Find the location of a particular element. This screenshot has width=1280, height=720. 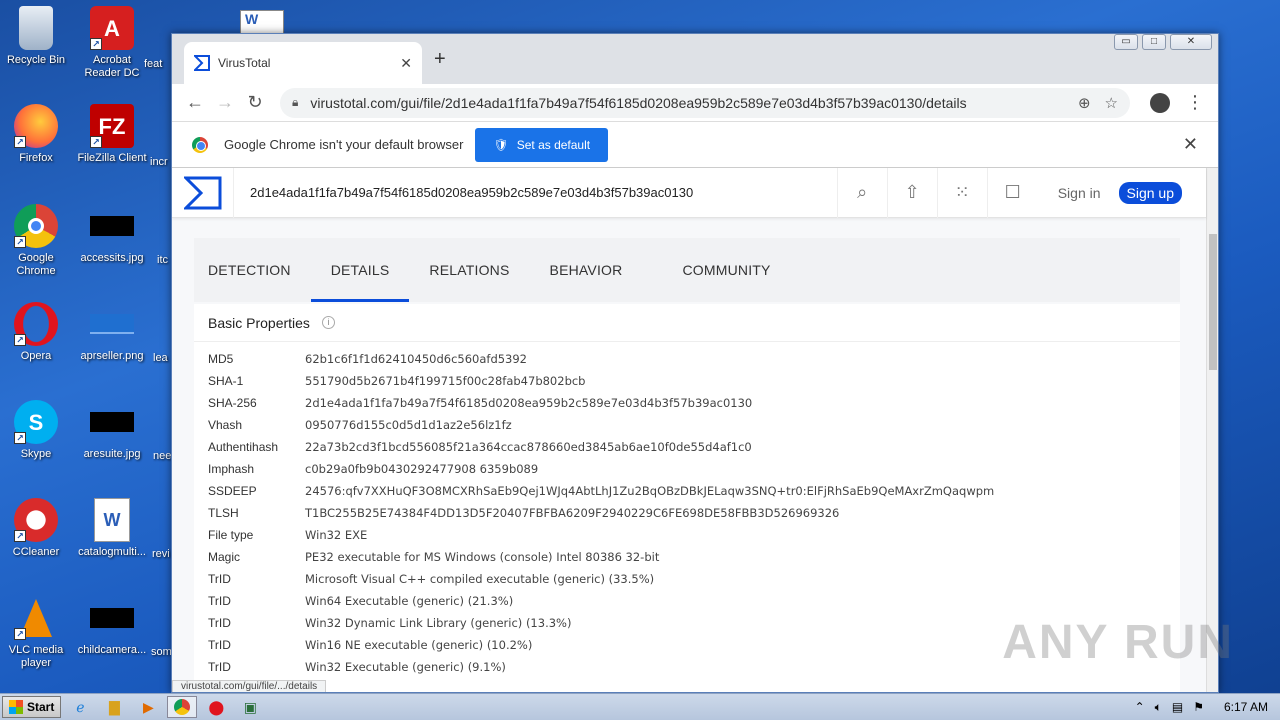

desktop-icon-label: aresuite.jpg is located at coordinates (112, 454).